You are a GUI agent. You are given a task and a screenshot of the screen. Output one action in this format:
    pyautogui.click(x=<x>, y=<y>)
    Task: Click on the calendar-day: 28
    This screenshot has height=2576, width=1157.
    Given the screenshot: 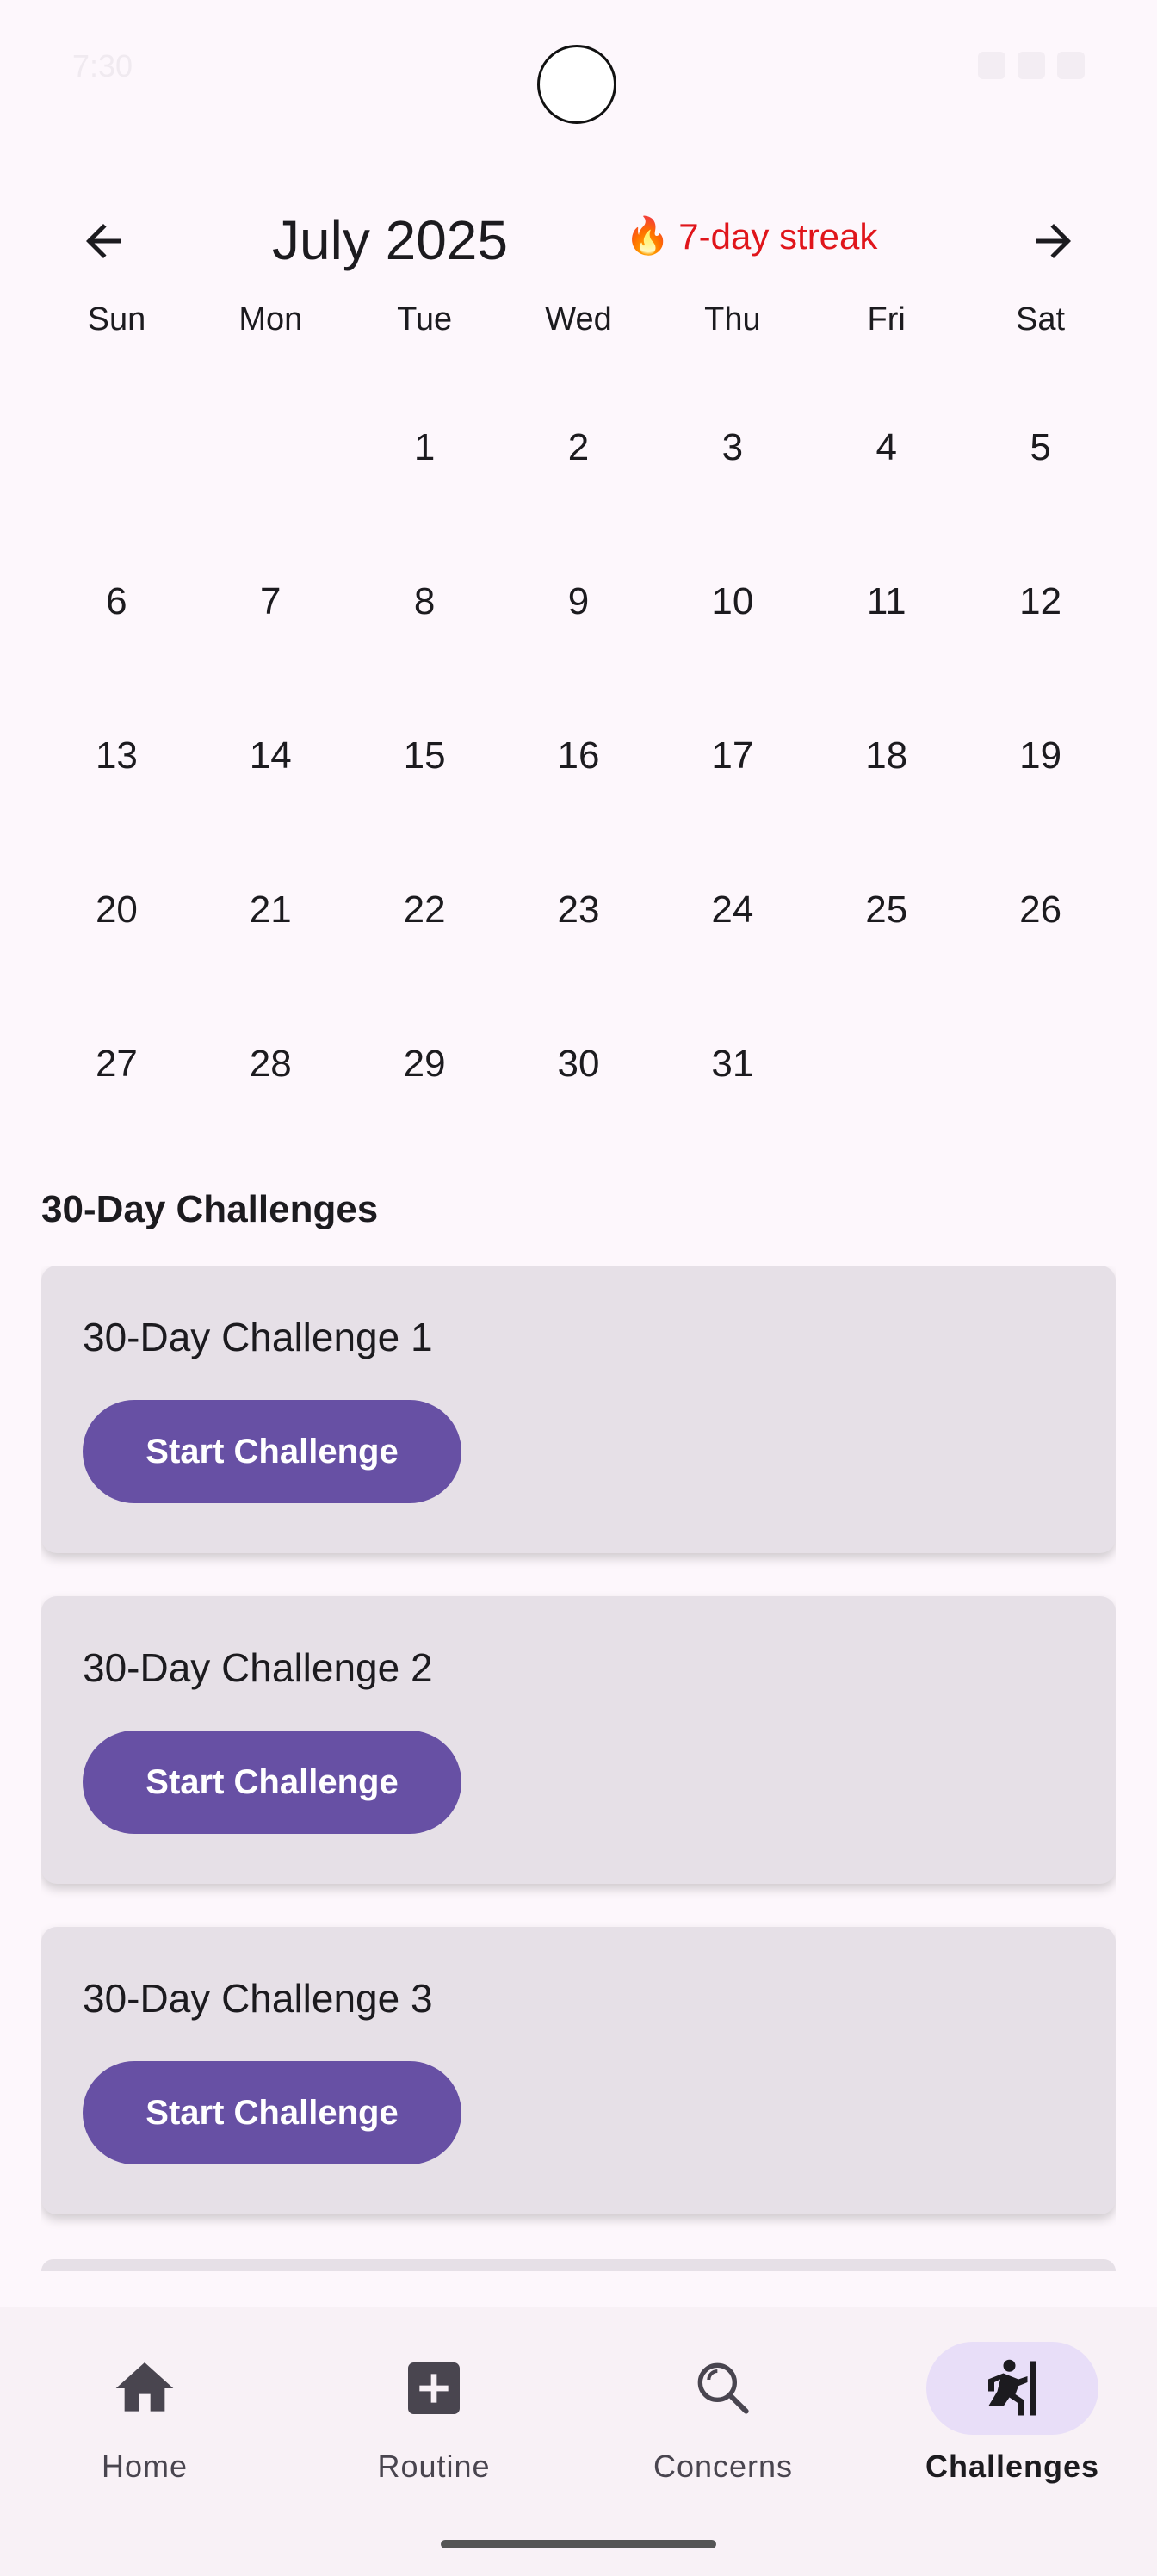 What is the action you would take?
    pyautogui.click(x=271, y=1064)
    